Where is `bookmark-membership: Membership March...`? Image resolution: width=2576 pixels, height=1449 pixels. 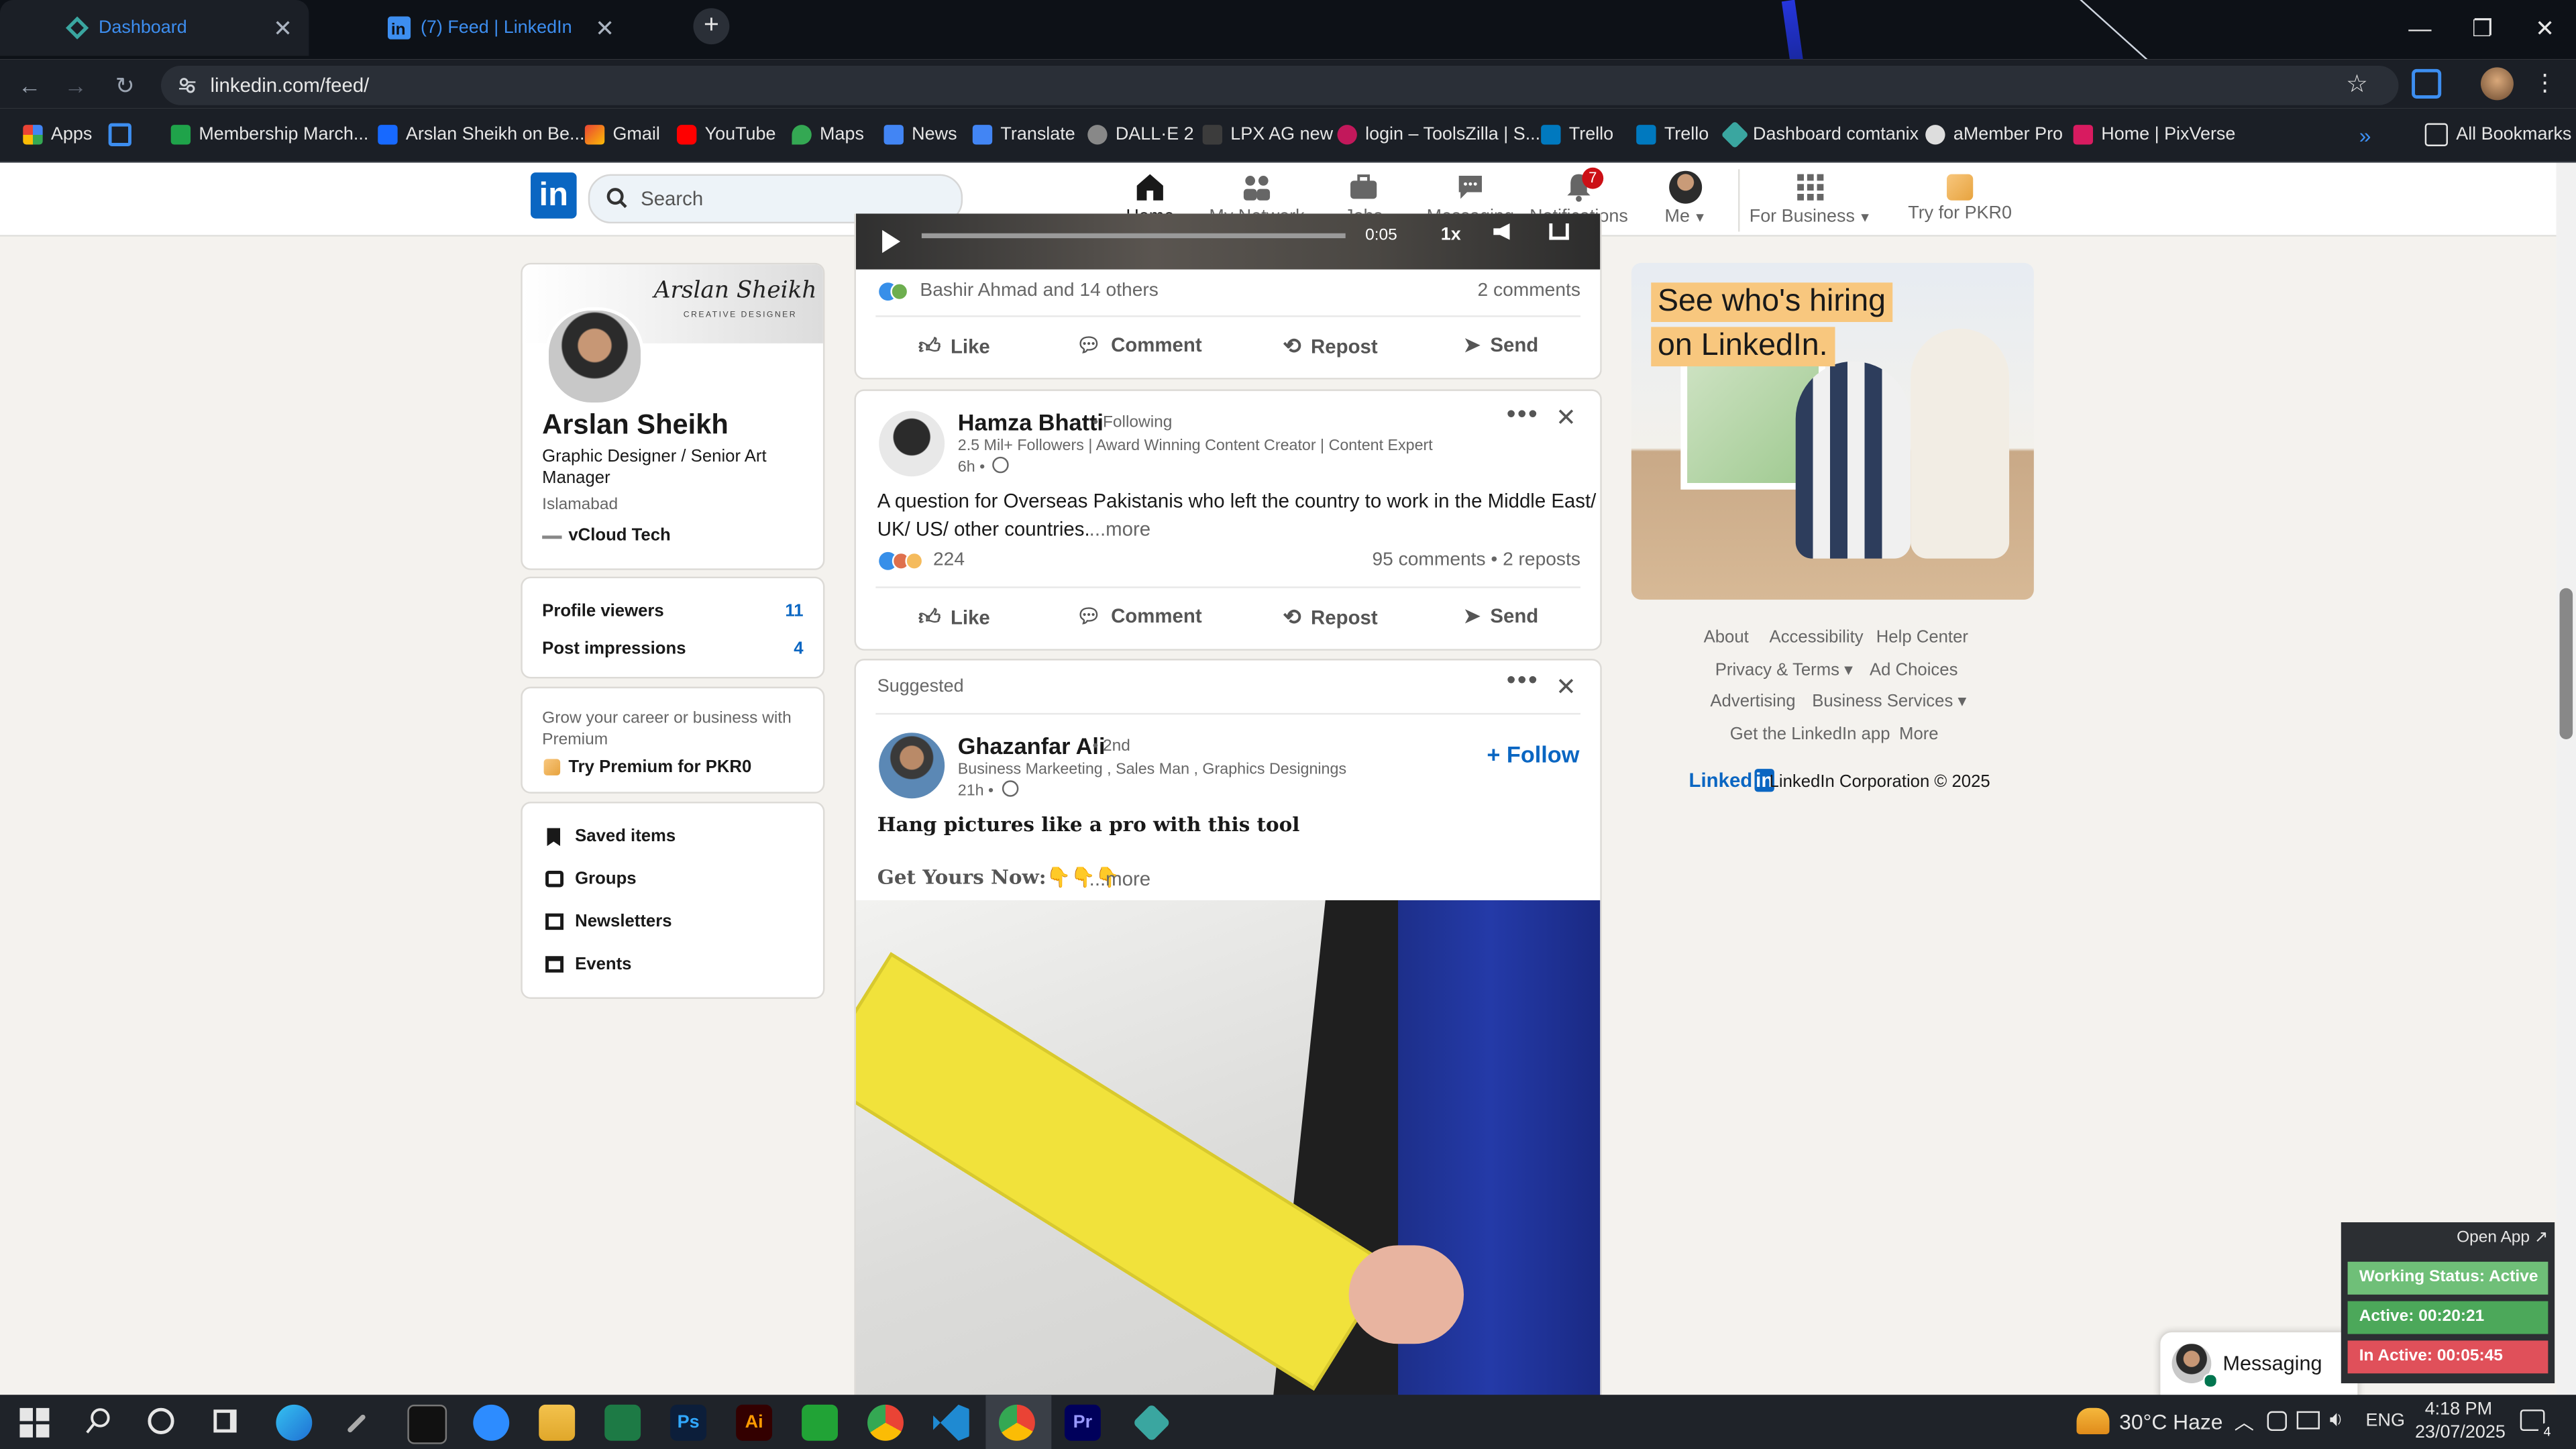 bookmark-membership: Membership March... is located at coordinates (269, 134).